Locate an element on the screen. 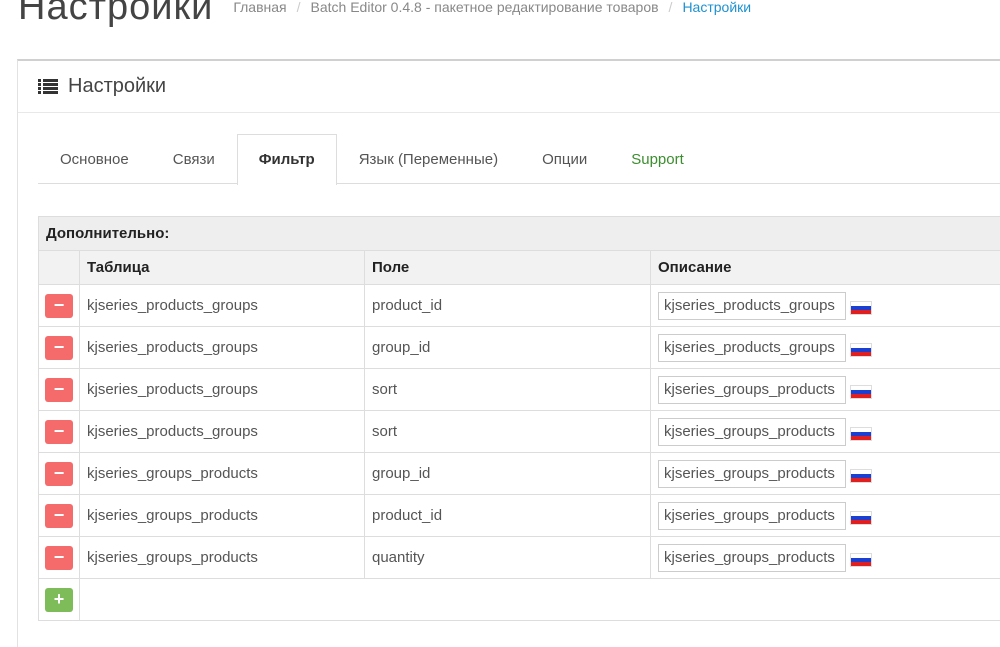 Image resolution: width=1000 pixels, height=647 pixels. tab-filter: Фильтр is located at coordinates (286, 159).